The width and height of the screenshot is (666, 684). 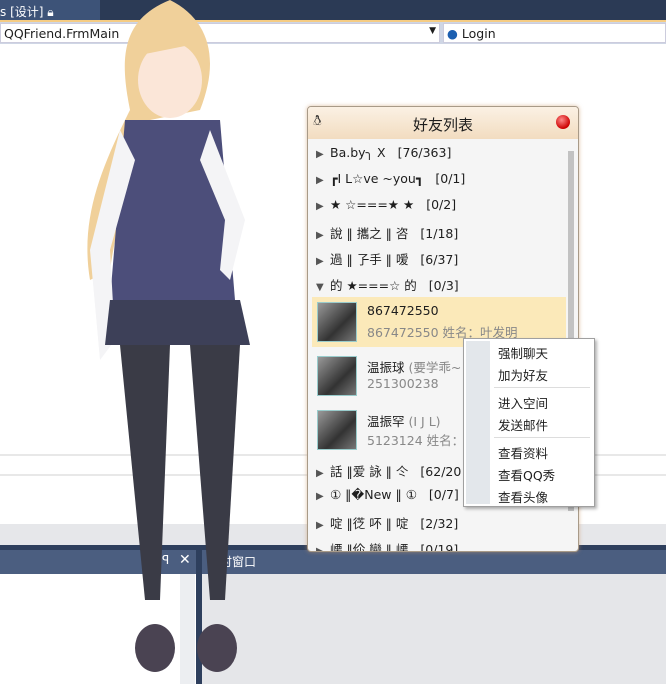 What do you see at coordinates (369, 259) in the screenshot?
I see `group-name: 過 ‖ 孒手 ‖ 嗳` at bounding box center [369, 259].